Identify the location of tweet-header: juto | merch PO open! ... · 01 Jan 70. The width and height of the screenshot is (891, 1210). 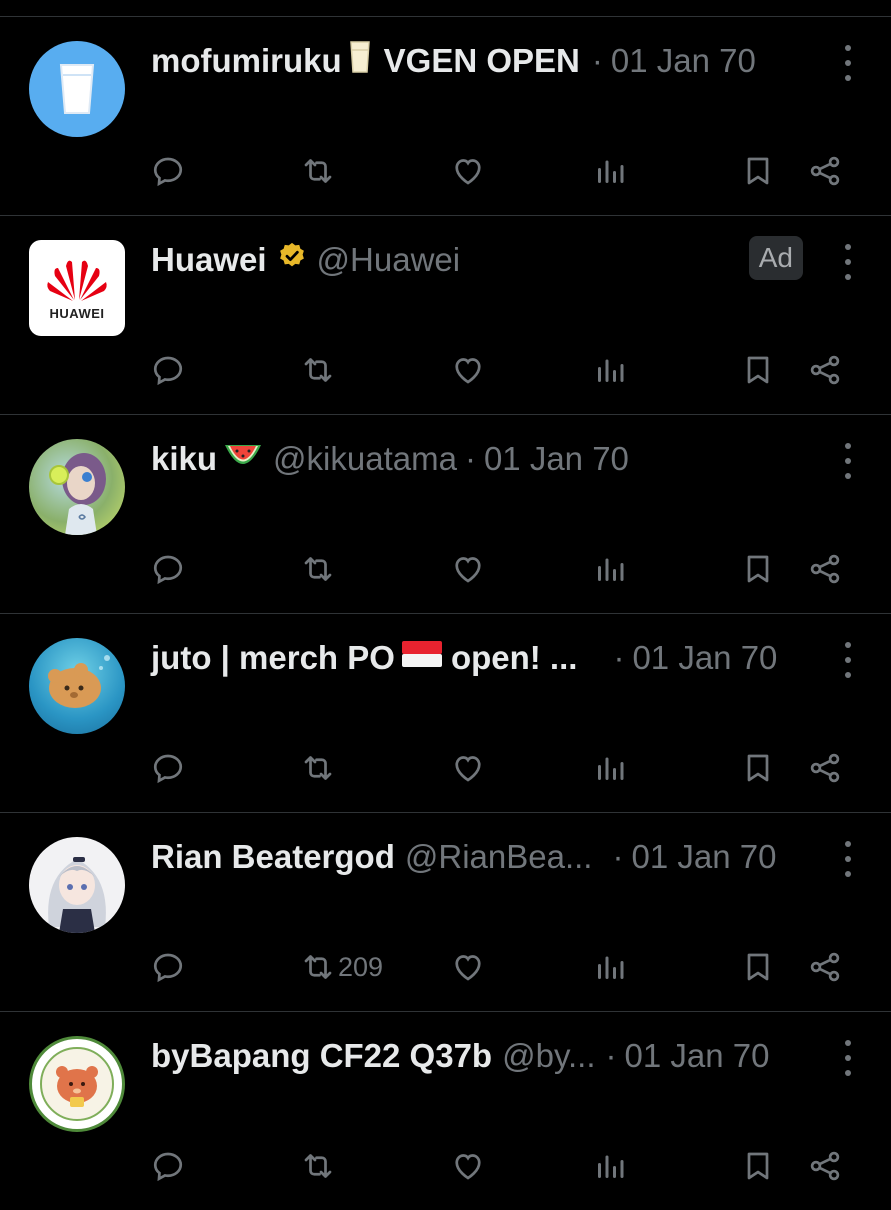
(476, 658).